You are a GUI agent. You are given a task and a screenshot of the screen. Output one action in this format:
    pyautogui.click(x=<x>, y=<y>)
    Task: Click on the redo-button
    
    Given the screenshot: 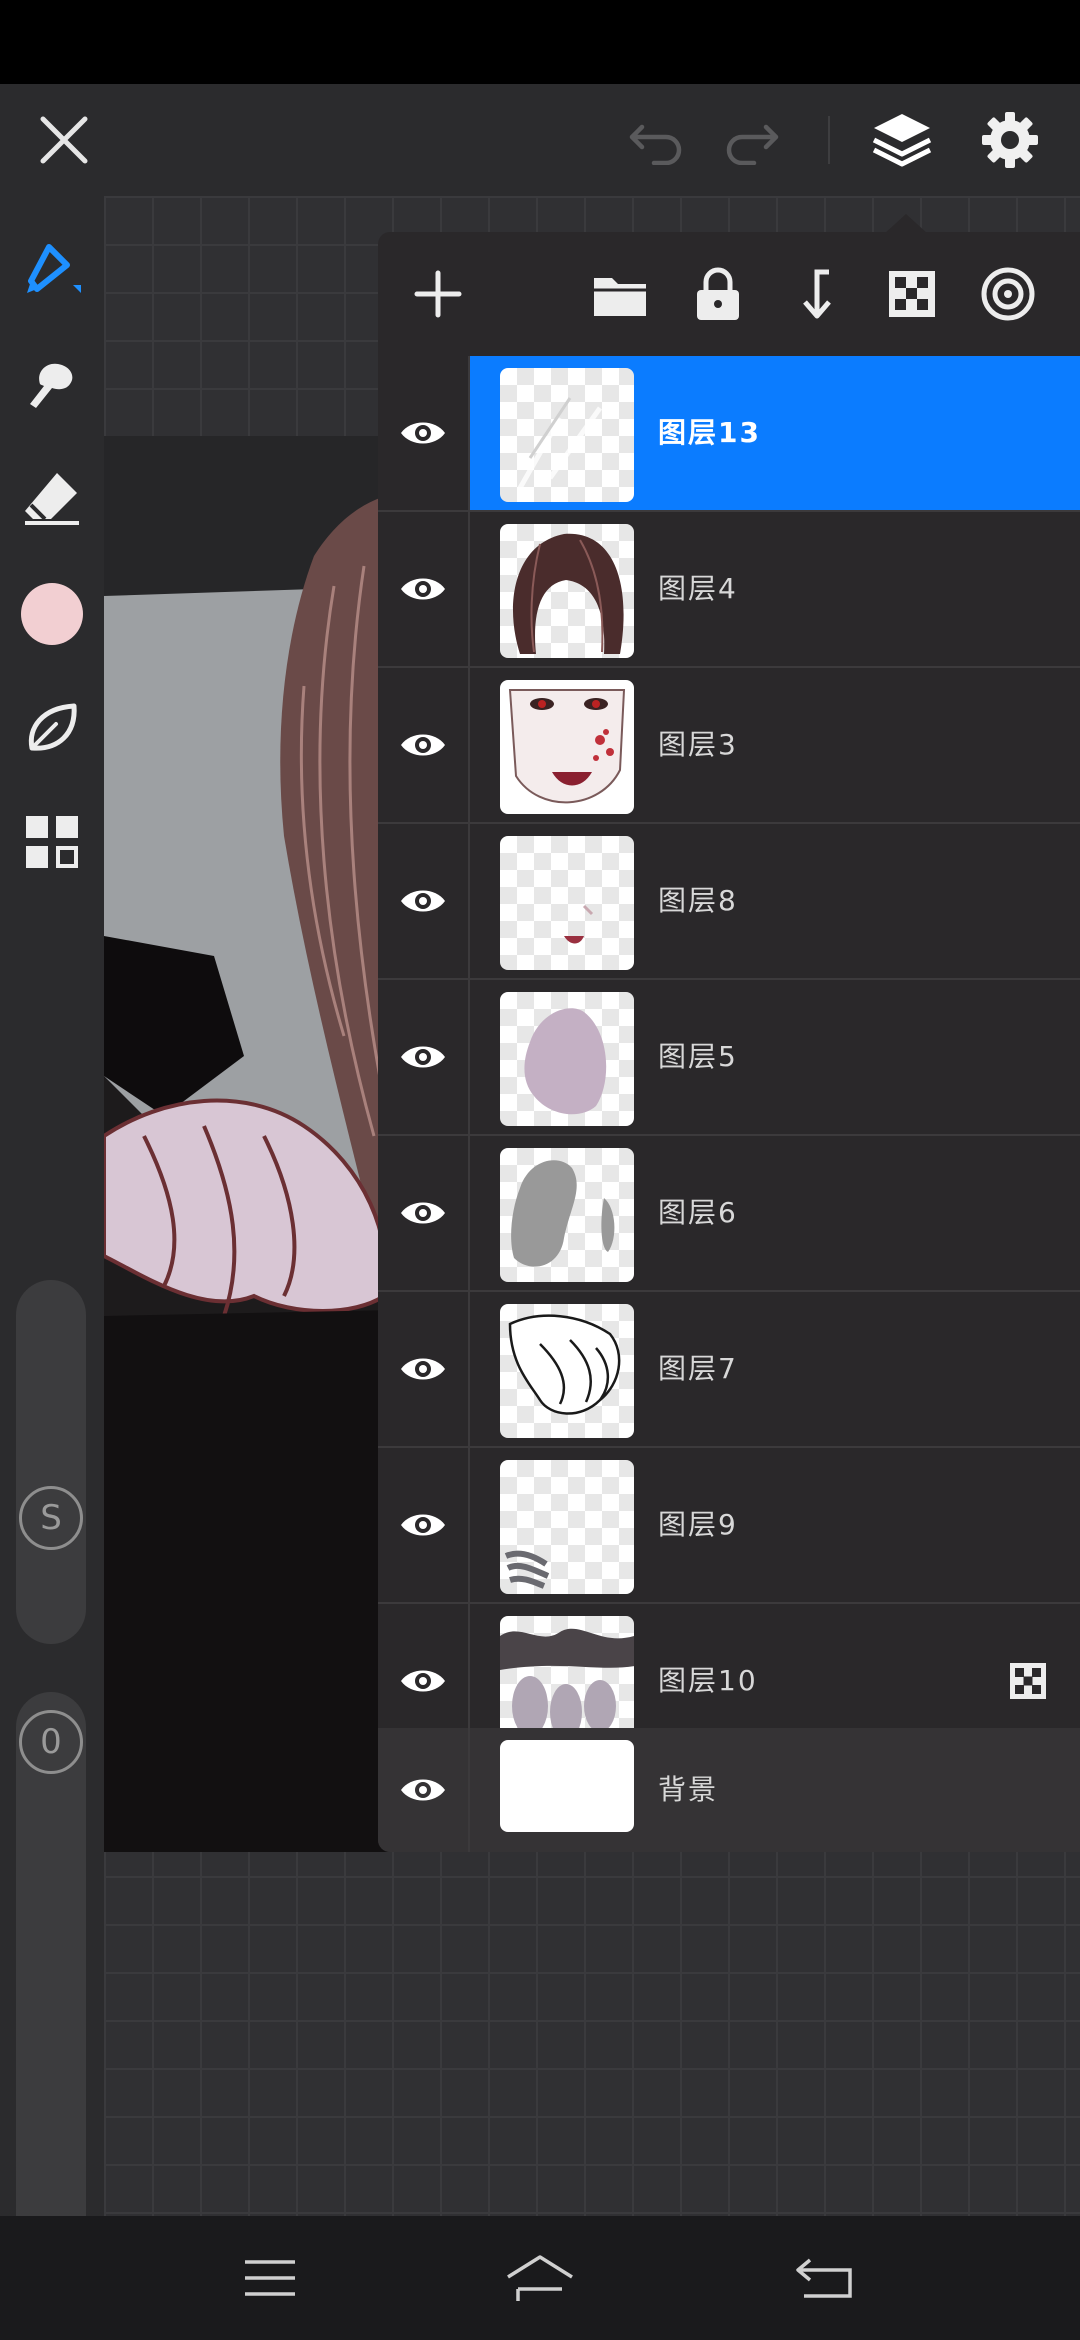 What is the action you would take?
    pyautogui.click(x=752, y=140)
    